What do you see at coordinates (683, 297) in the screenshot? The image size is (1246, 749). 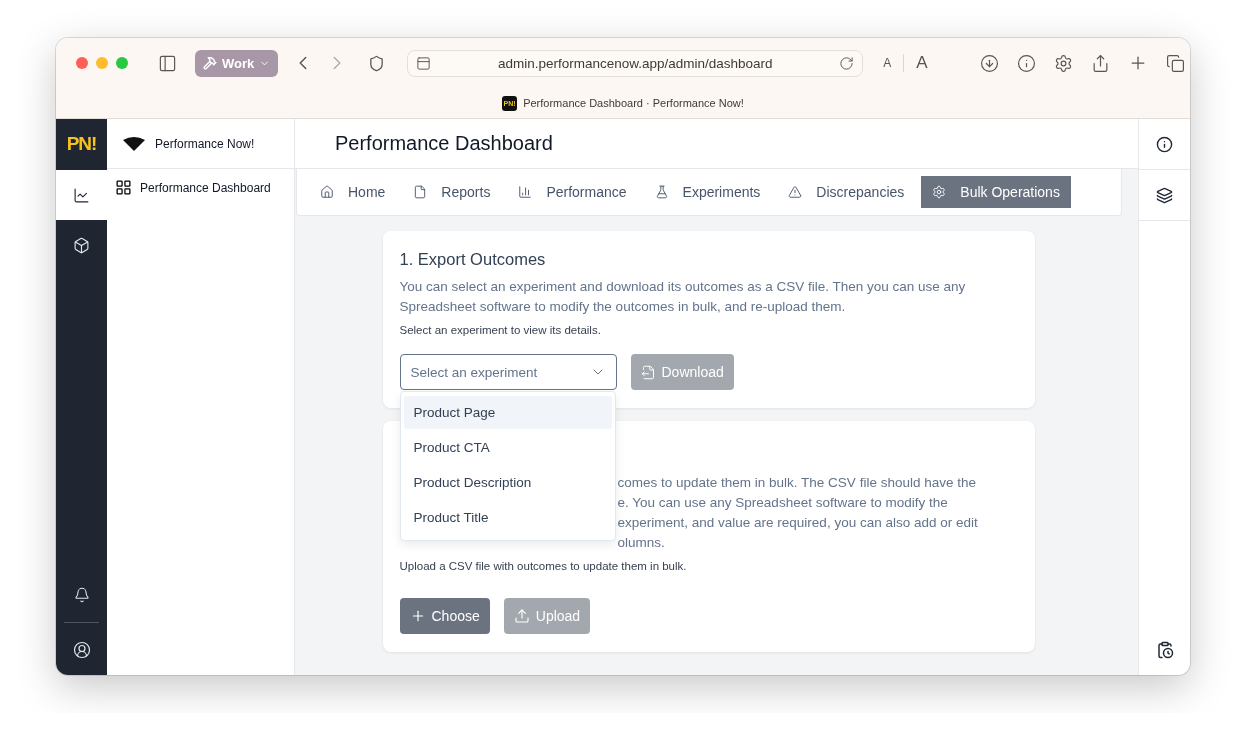 I see `card-description: You can select an experiment and download its outcomes as a CSV file. Then you can use any Spreadsheet software to modify the outcomes in bulk, and re-upload them.` at bounding box center [683, 297].